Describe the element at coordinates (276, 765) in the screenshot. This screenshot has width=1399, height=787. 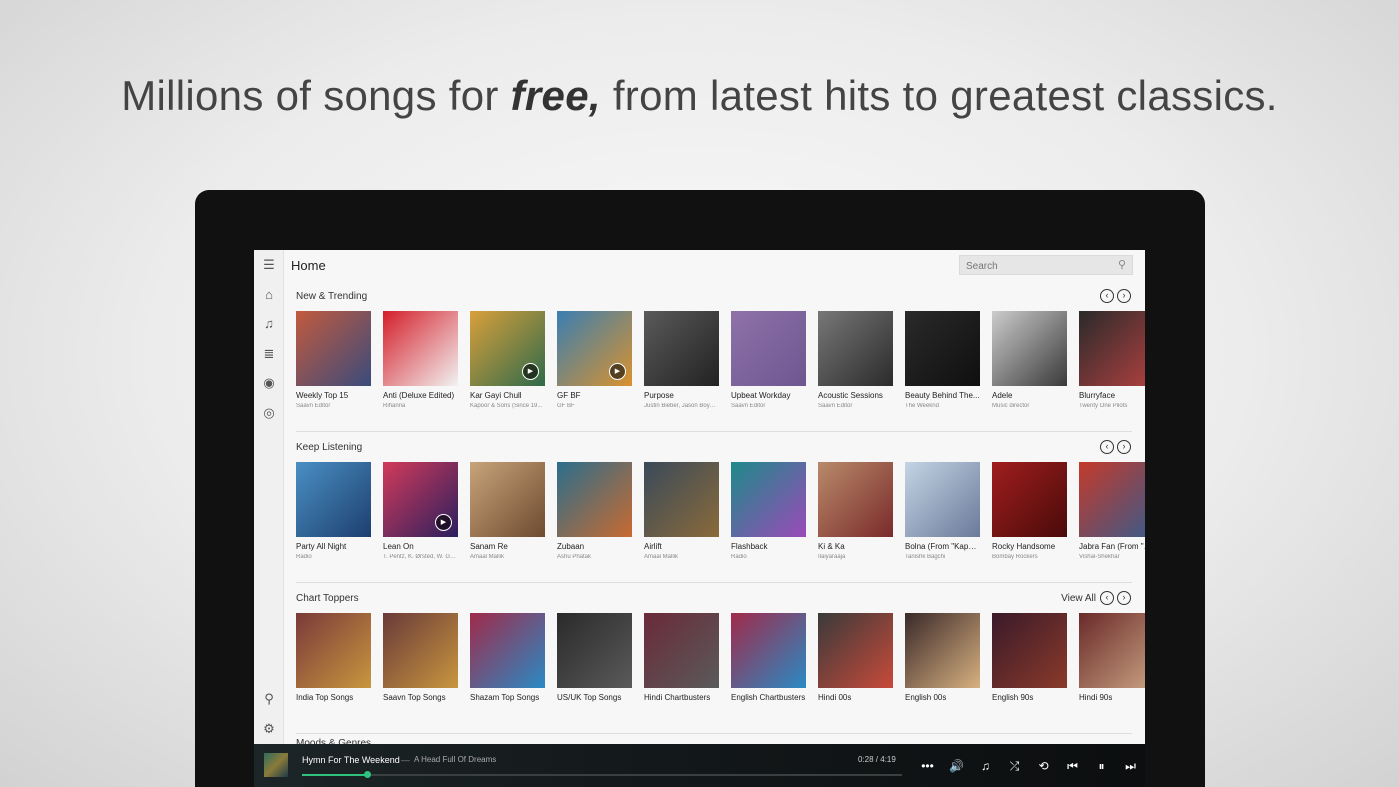
I see `now-playing-artwork` at that location.